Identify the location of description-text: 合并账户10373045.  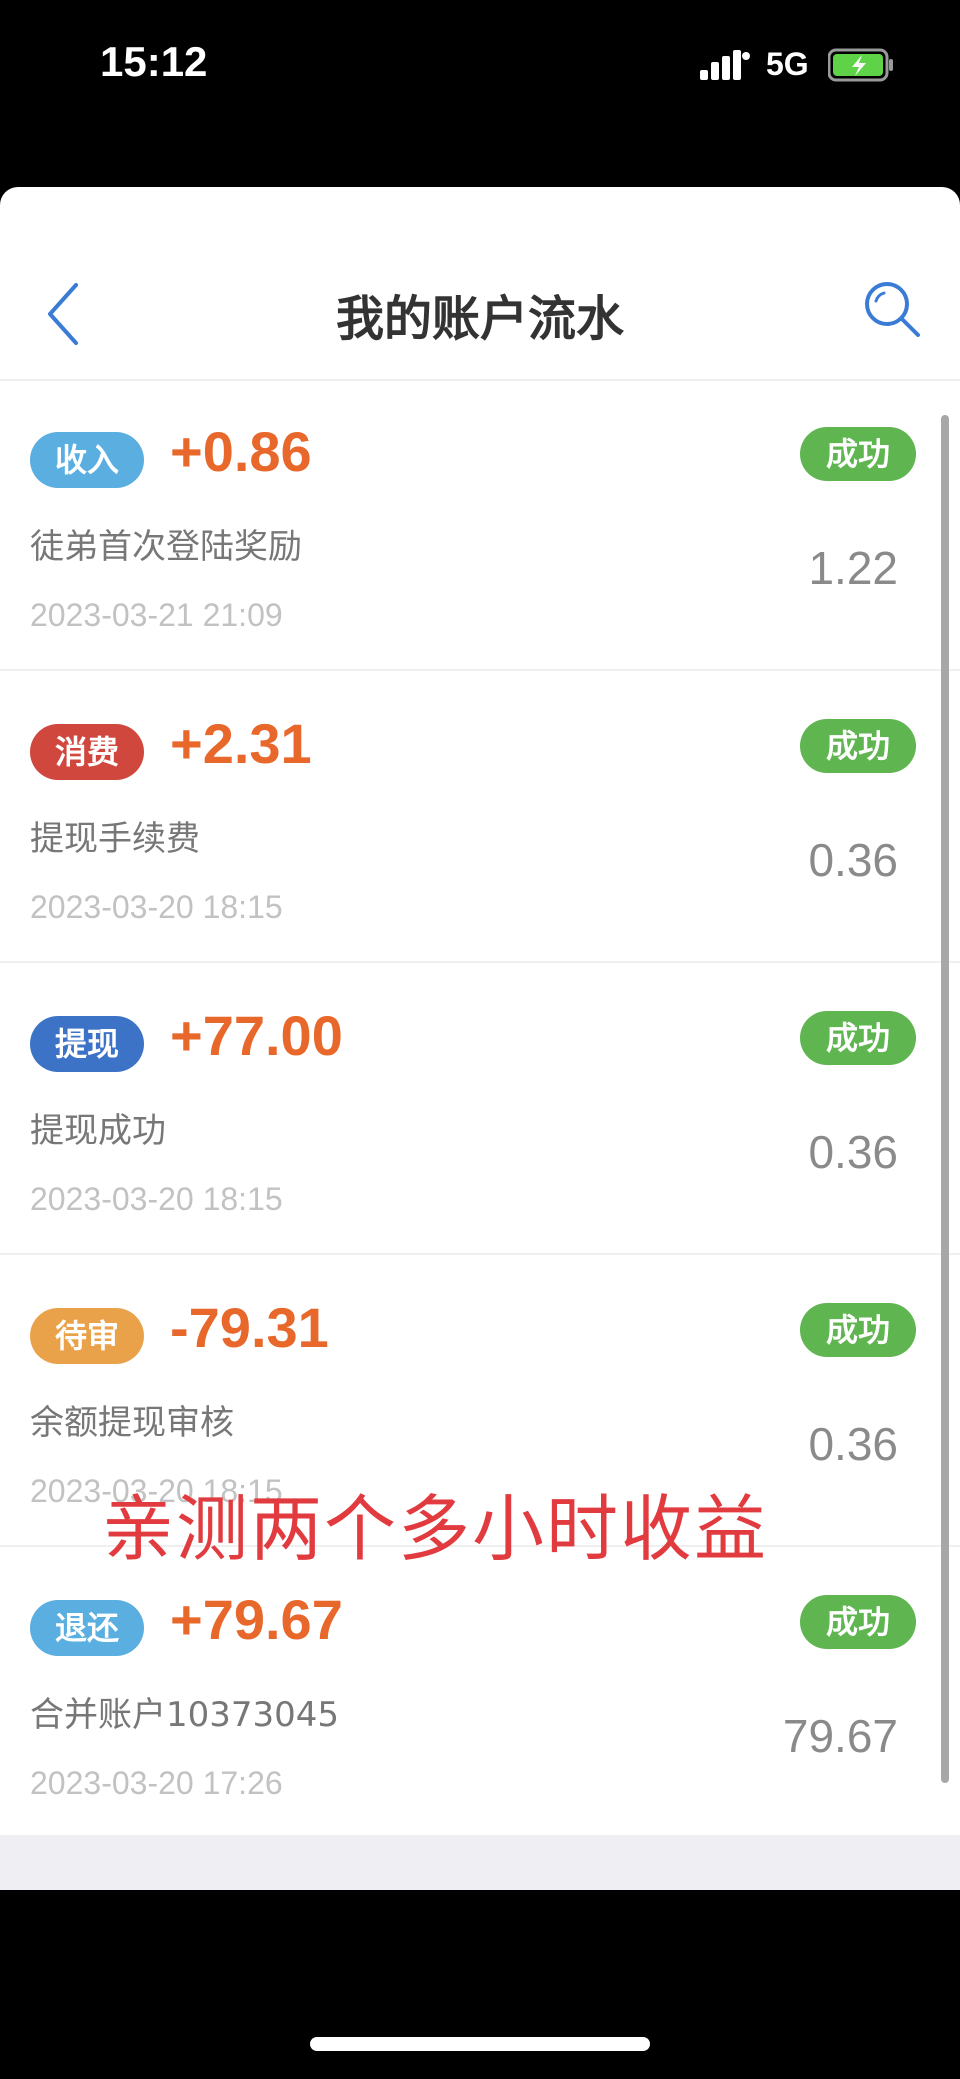
(185, 1715).